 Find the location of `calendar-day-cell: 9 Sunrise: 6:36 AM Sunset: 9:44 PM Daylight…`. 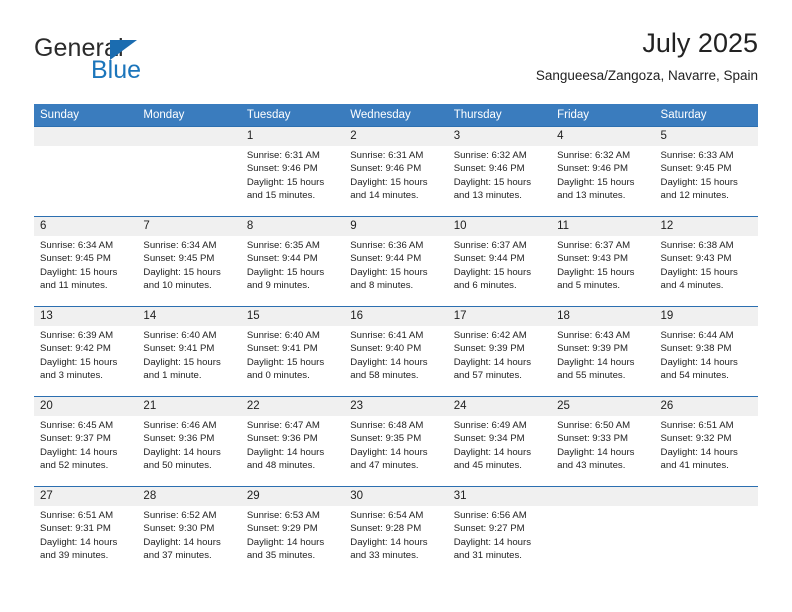

calendar-day-cell: 9 Sunrise: 6:36 AM Sunset: 9:44 PM Daylight… is located at coordinates (396, 261).